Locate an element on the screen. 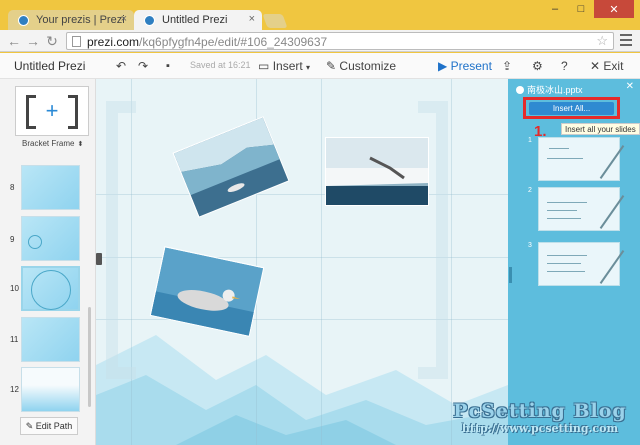  sidebar-collapse-handle is located at coordinates (99, 259).